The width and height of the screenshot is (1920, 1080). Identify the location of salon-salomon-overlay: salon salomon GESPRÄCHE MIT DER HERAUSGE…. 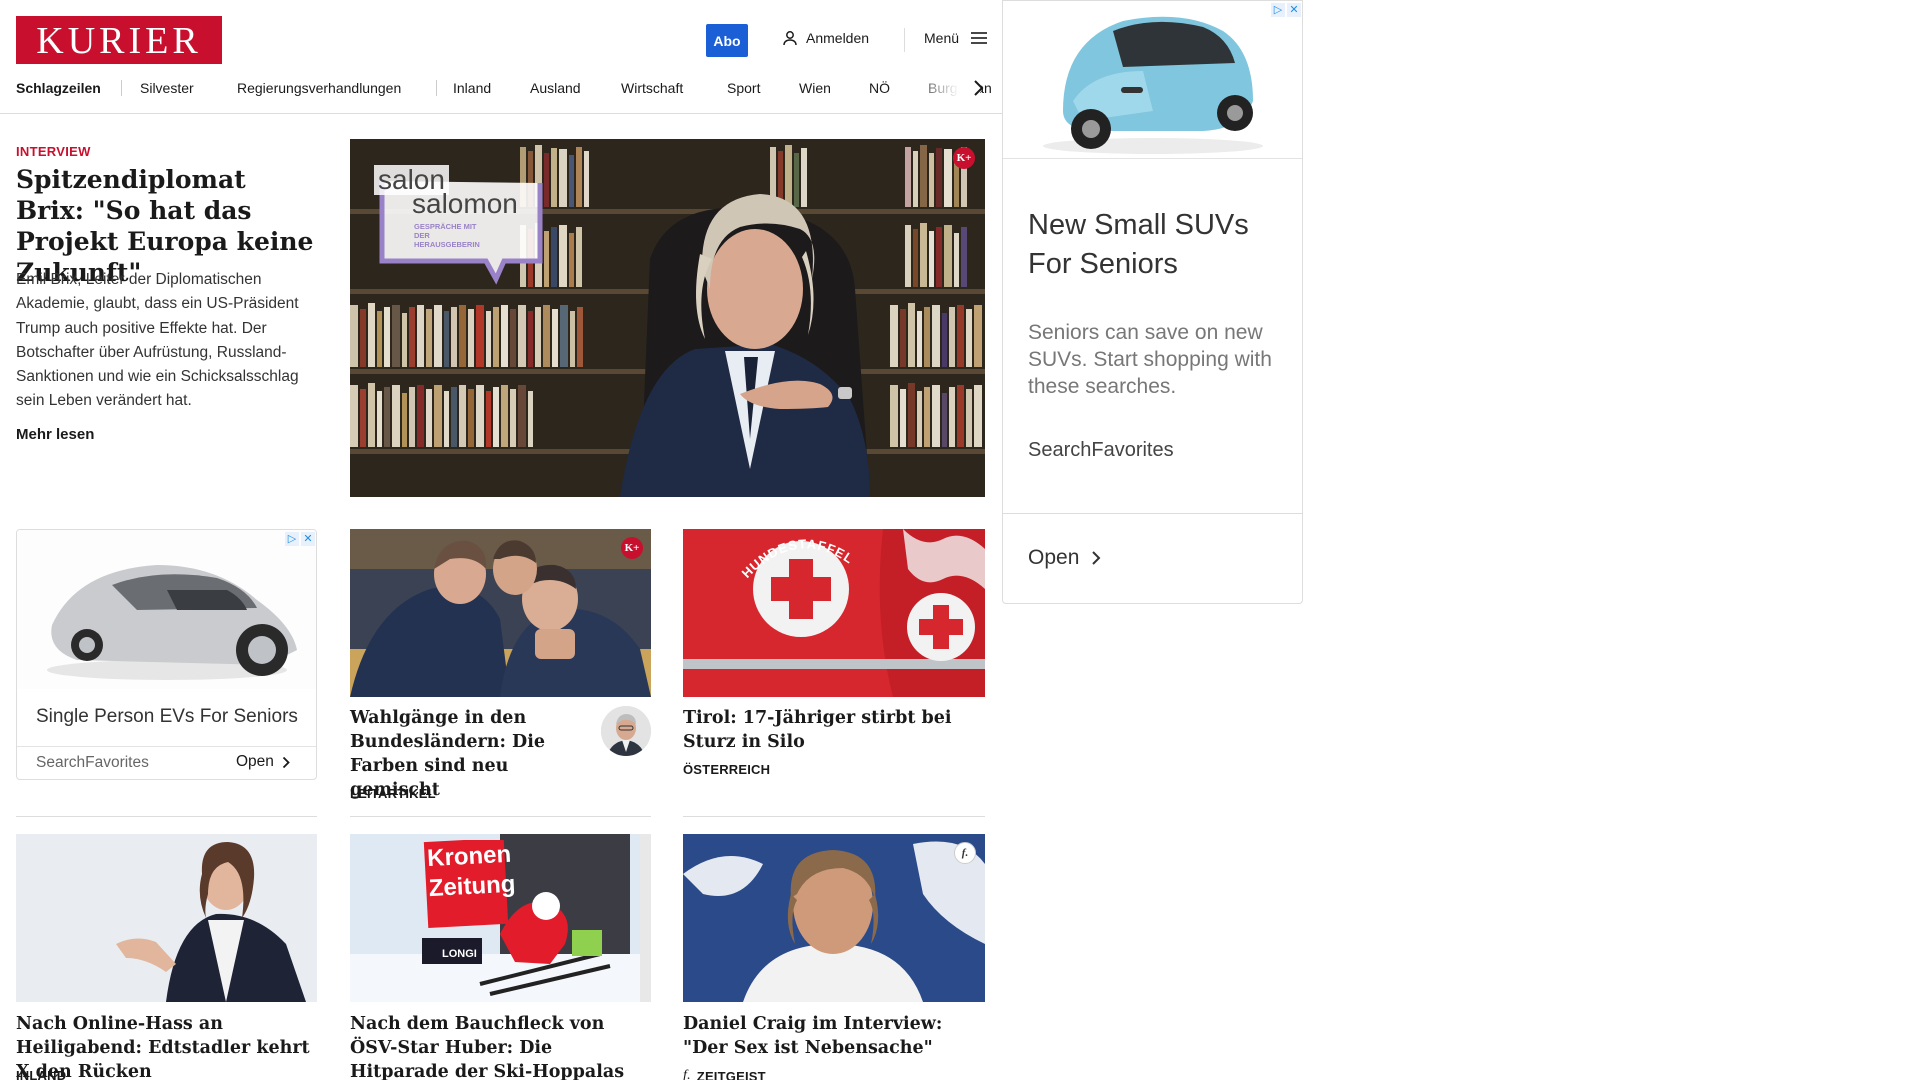
(459, 225).